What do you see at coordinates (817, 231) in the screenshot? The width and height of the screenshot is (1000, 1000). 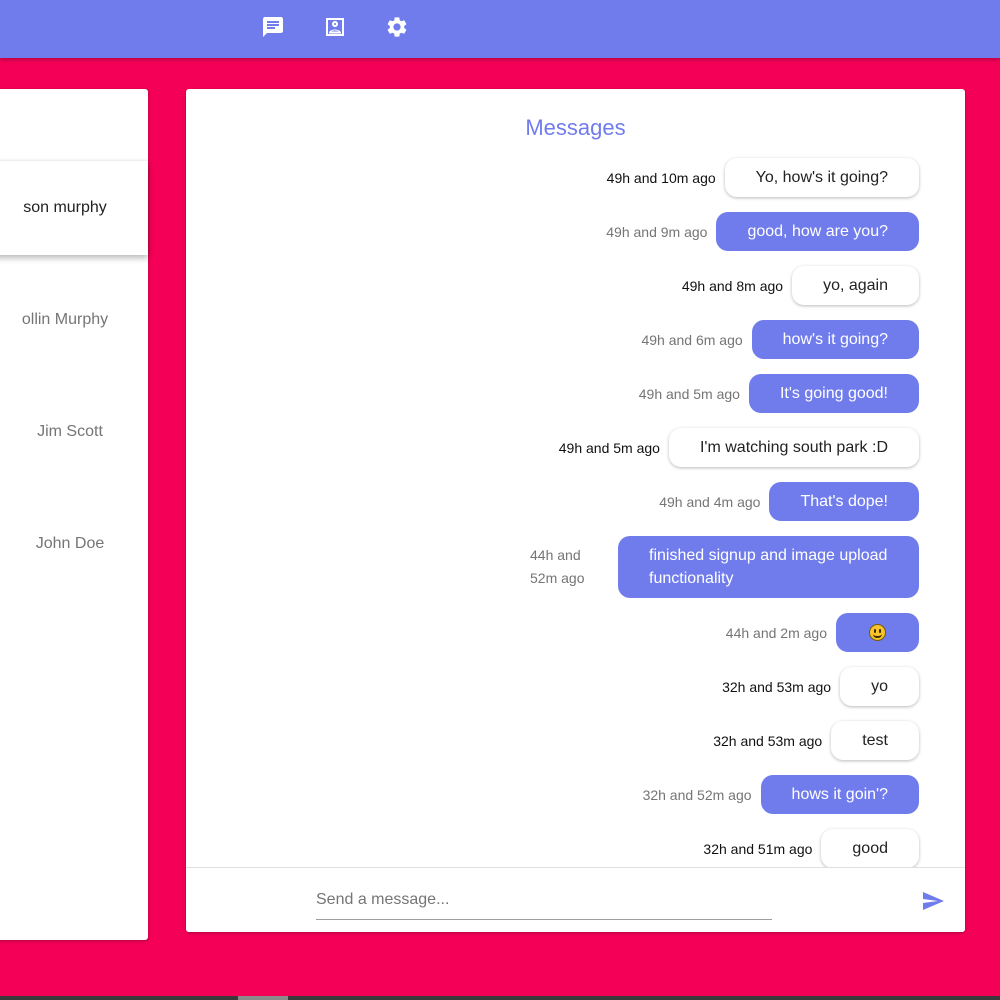 I see `message-bubble: good, how are you?` at bounding box center [817, 231].